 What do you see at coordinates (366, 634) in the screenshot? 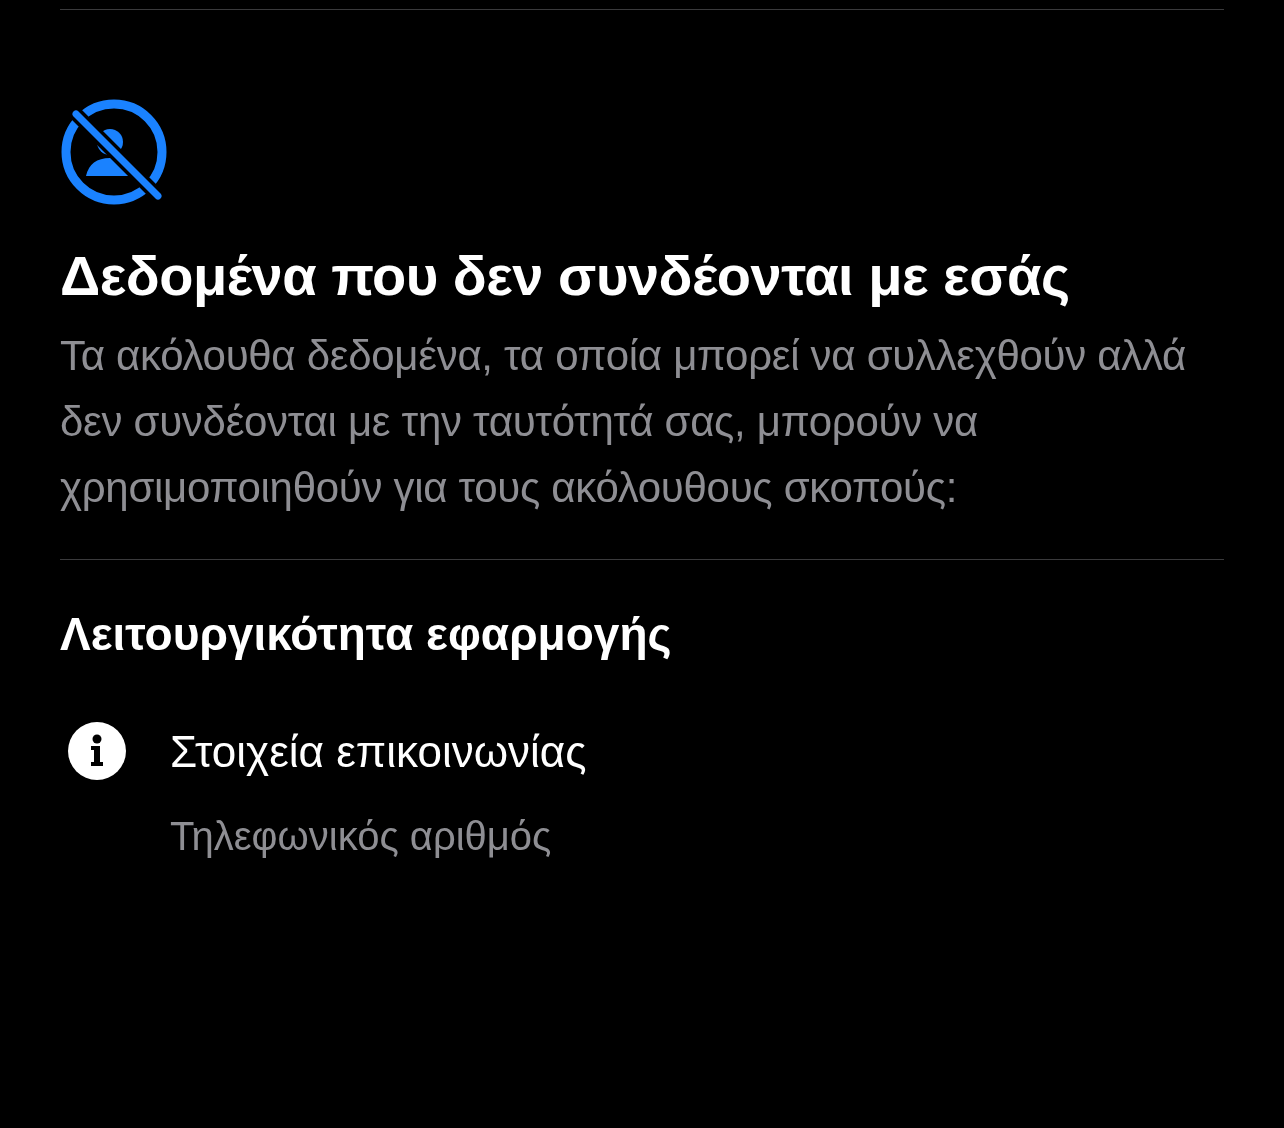
I see `category-heading: Λειτουργικότητα εφαρμογής` at bounding box center [366, 634].